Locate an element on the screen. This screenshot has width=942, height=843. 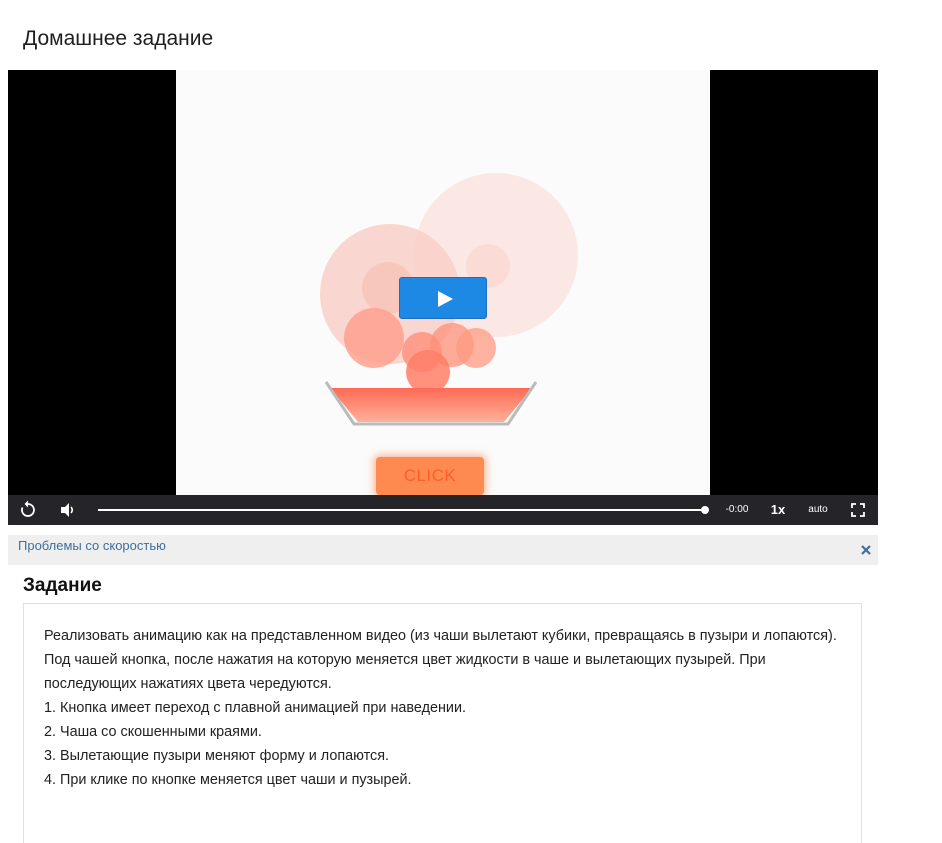
close-icon is located at coordinates (866, 549).